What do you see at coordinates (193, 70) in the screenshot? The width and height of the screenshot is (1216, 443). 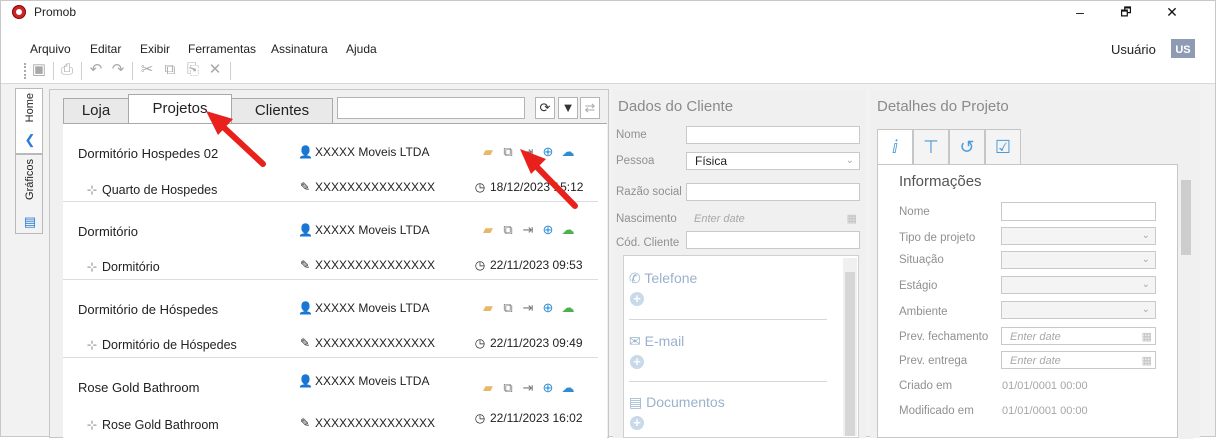 I see `paste-icon: ⎘` at bounding box center [193, 70].